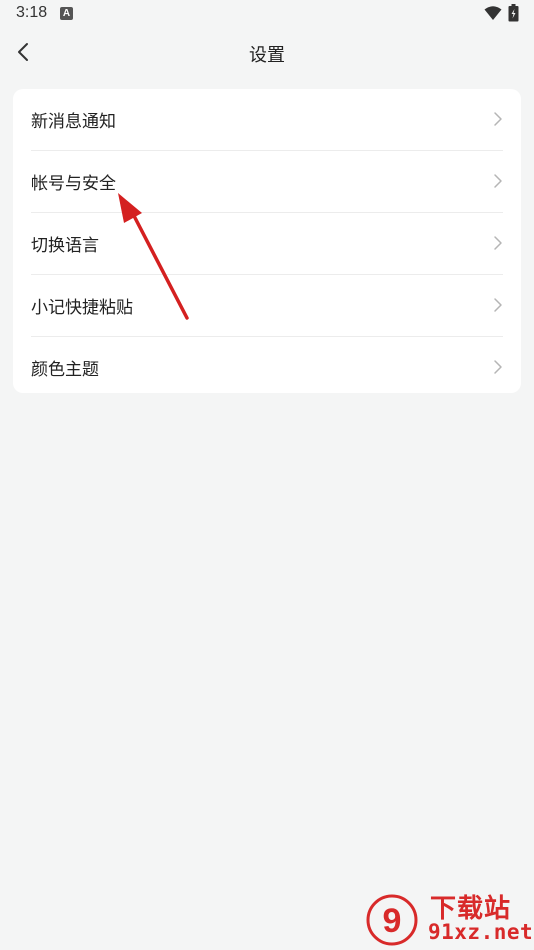 This screenshot has height=950, width=534. What do you see at coordinates (65, 246) in the screenshot?
I see `settings-item-label: 切换语言` at bounding box center [65, 246].